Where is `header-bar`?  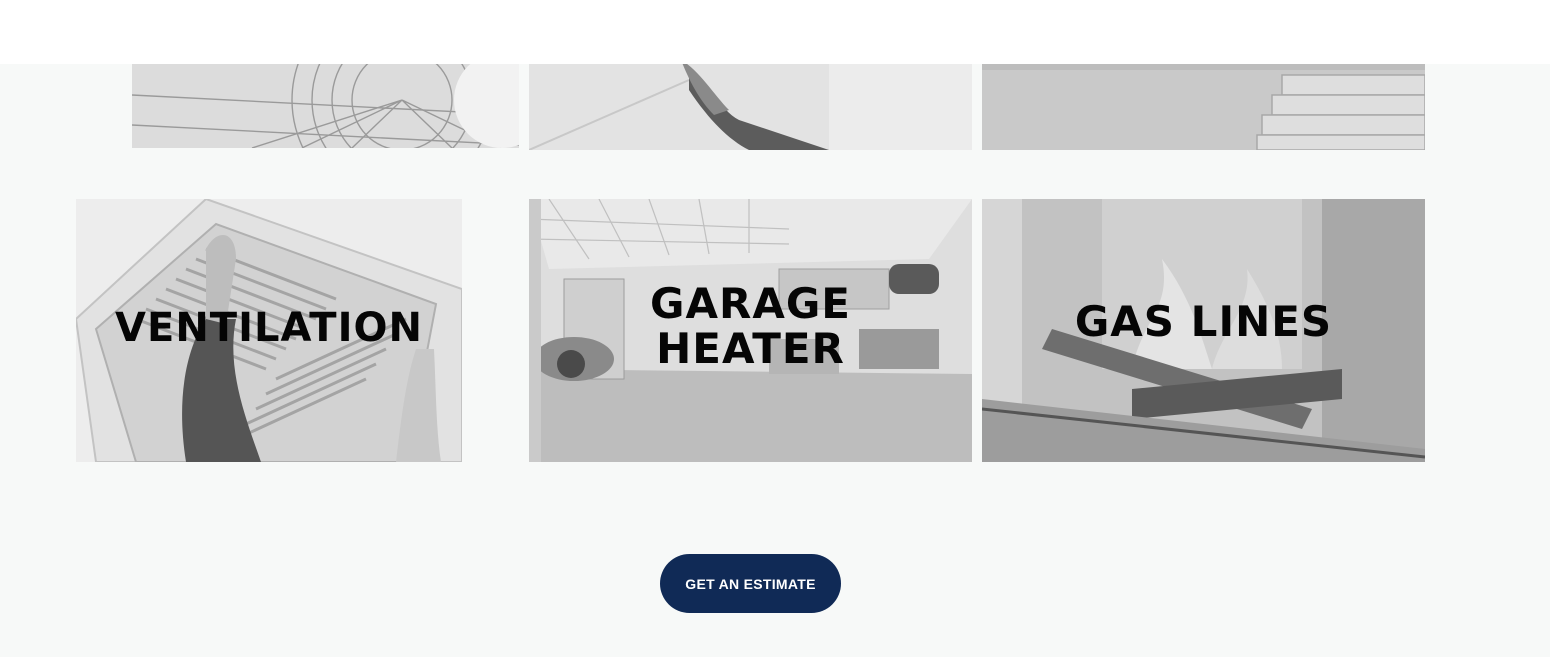
header-bar is located at coordinates (775, 32).